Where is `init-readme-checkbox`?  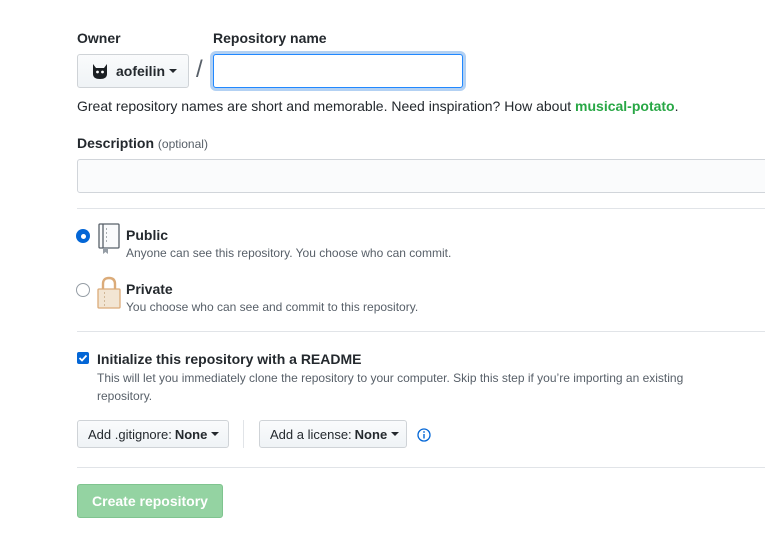
init-readme-checkbox is located at coordinates (83, 358).